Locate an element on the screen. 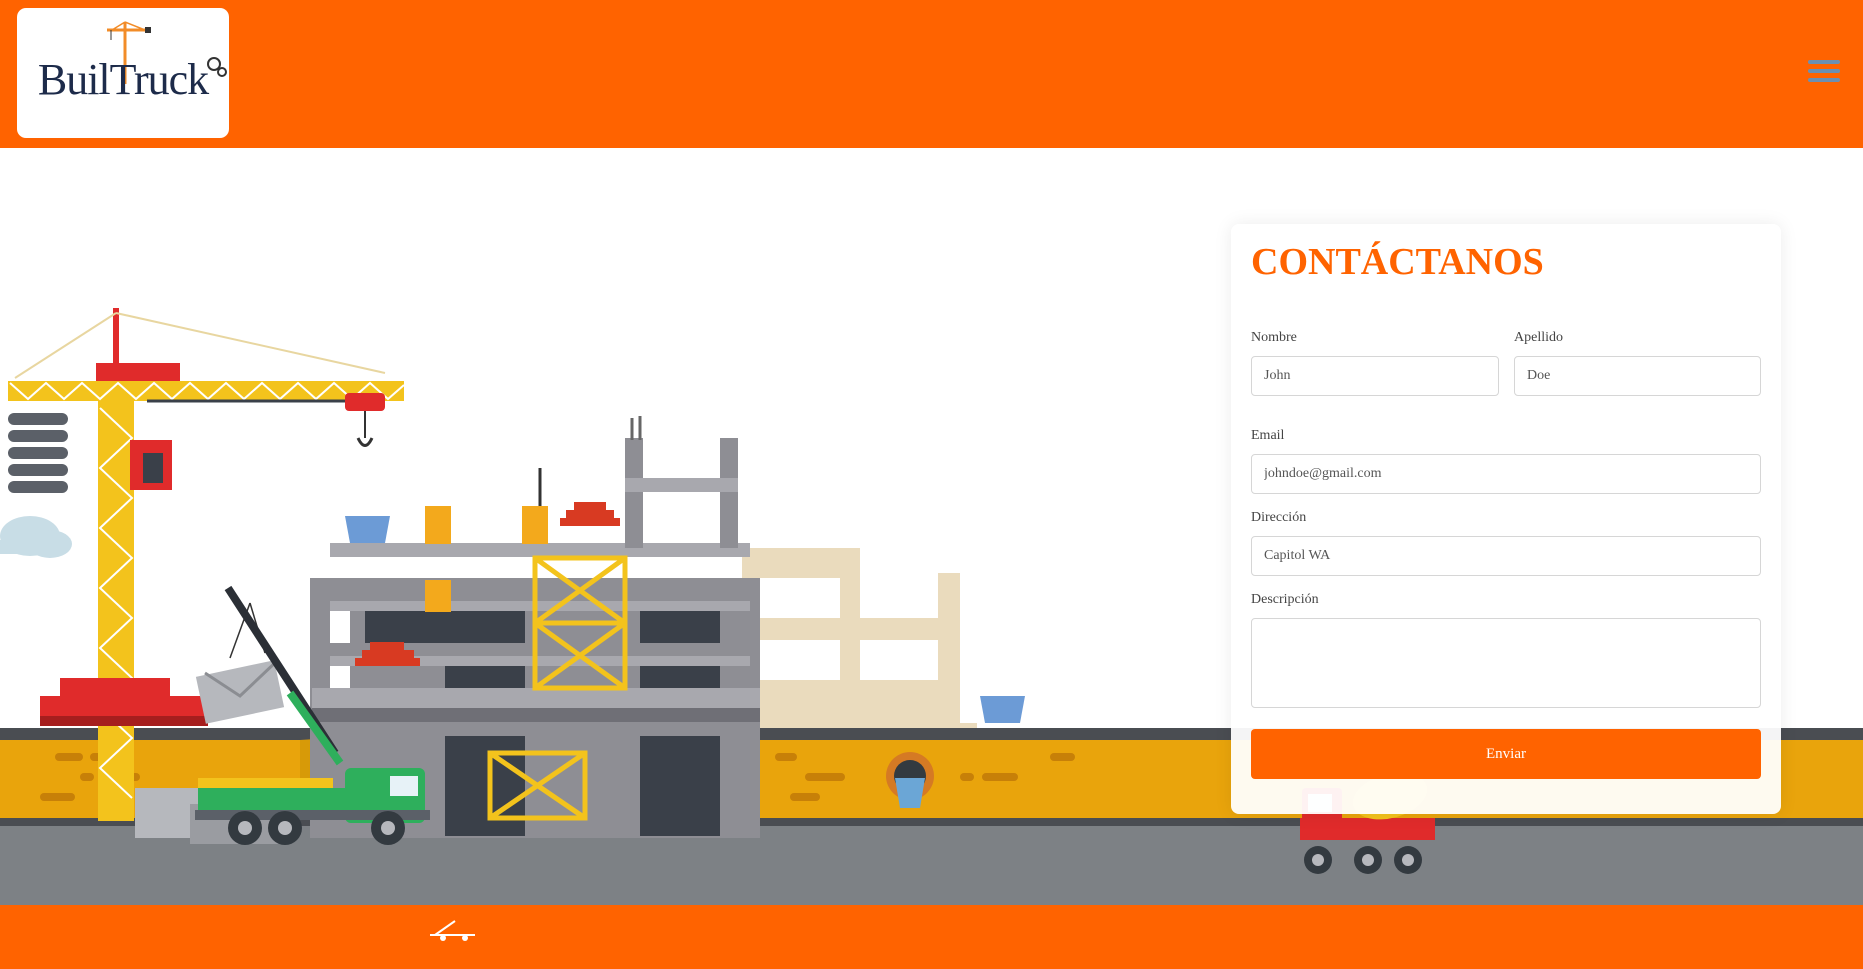 The image size is (1863, 969). first-name-input is located at coordinates (1375, 376).